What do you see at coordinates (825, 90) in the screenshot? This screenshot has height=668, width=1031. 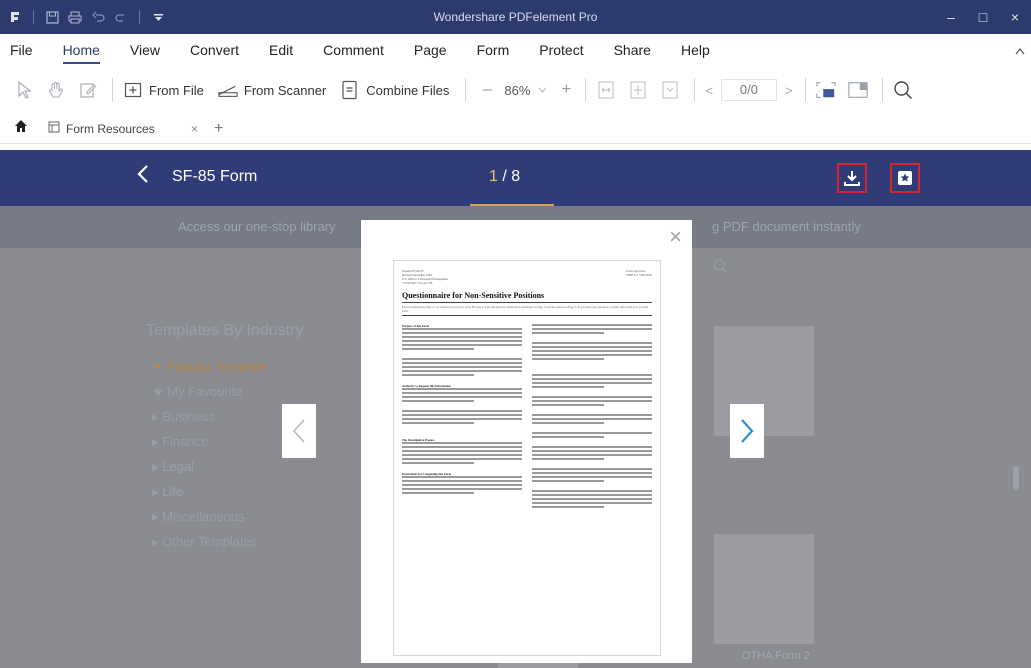 I see `screenshot-icon` at bounding box center [825, 90].